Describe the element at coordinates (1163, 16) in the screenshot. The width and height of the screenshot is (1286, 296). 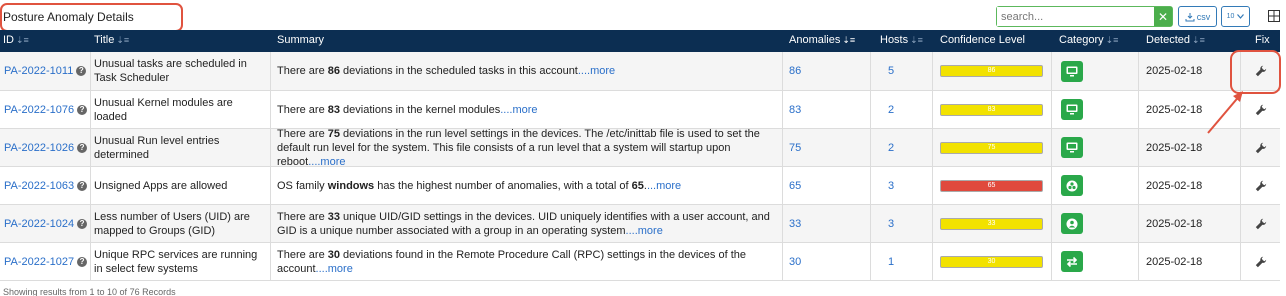
I see `search-clear-button: ✕` at that location.